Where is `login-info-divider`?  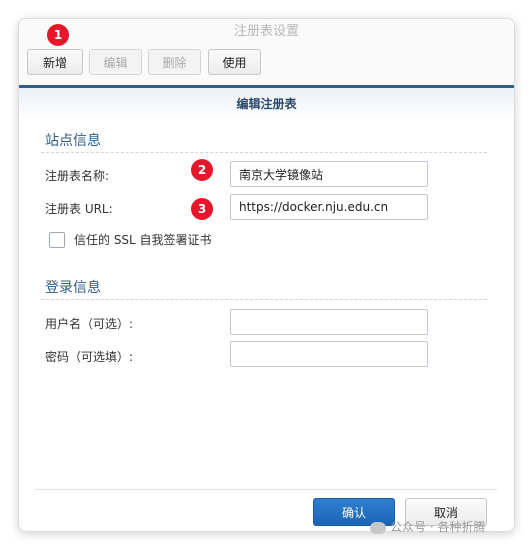
login-info-divider is located at coordinates (264, 299).